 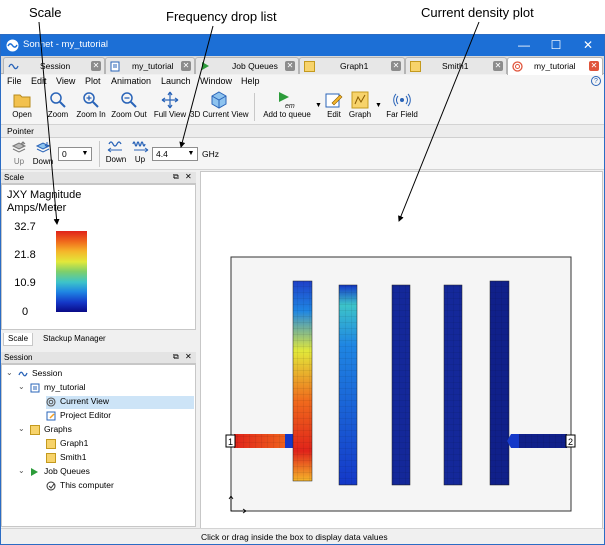 I want to click on frequency-callout-arrow, so click(x=196, y=86).